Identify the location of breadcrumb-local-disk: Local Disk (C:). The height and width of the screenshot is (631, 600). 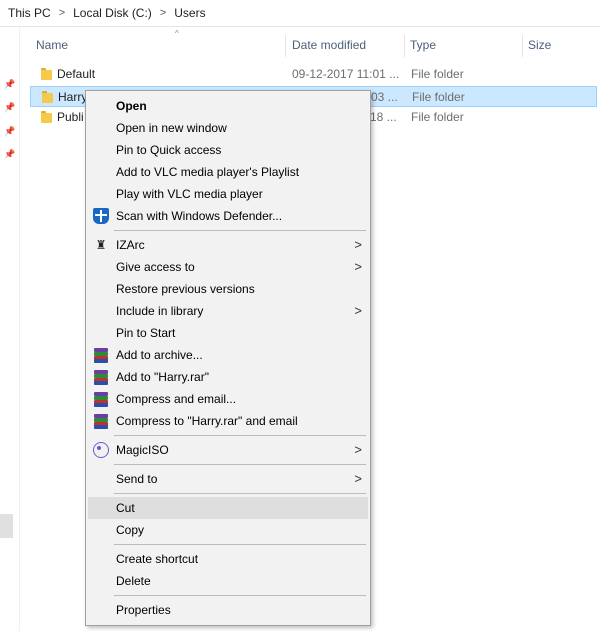
(112, 13).